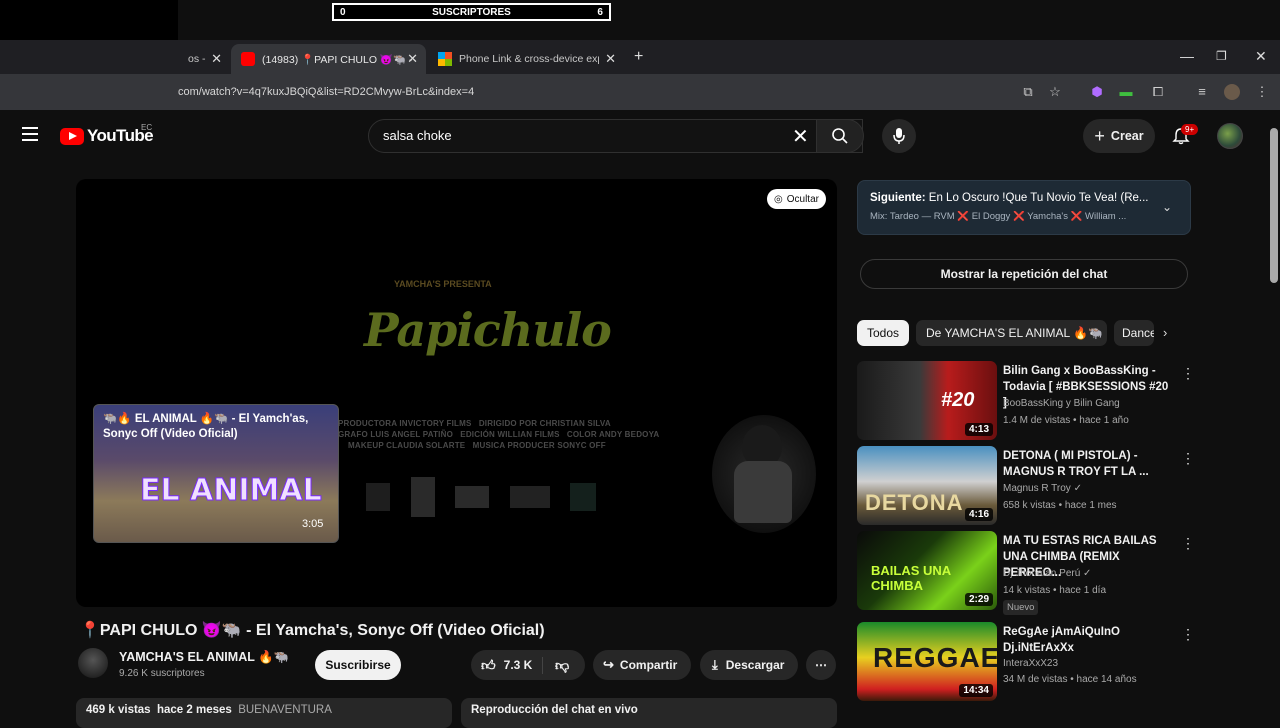 This screenshot has width=1280, height=728. What do you see at coordinates (581, 434) in the screenshot?
I see `credit-color-label: COLOR` at bounding box center [581, 434].